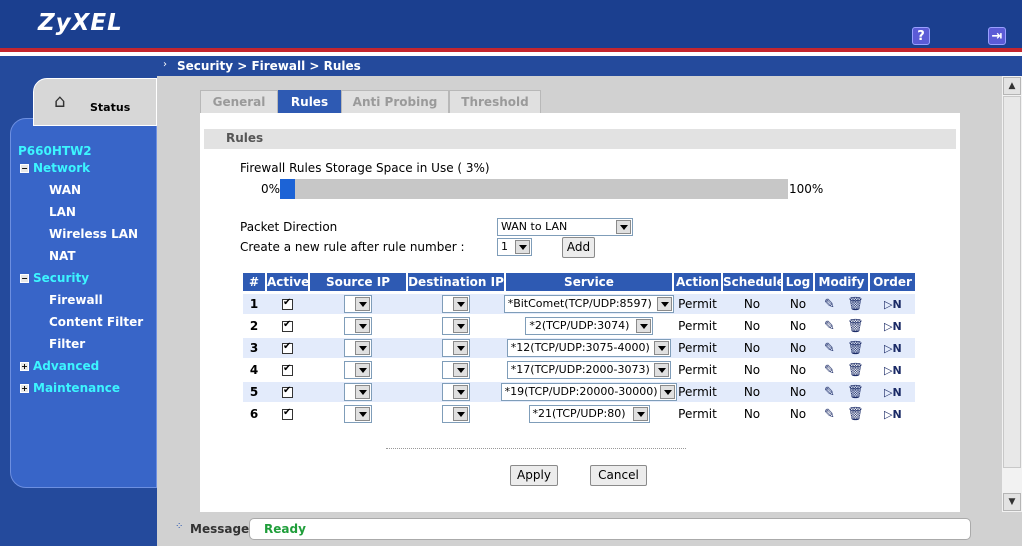  Describe the element at coordinates (62, 256) in the screenshot. I see `sidebar-item-nat: NAT` at that location.